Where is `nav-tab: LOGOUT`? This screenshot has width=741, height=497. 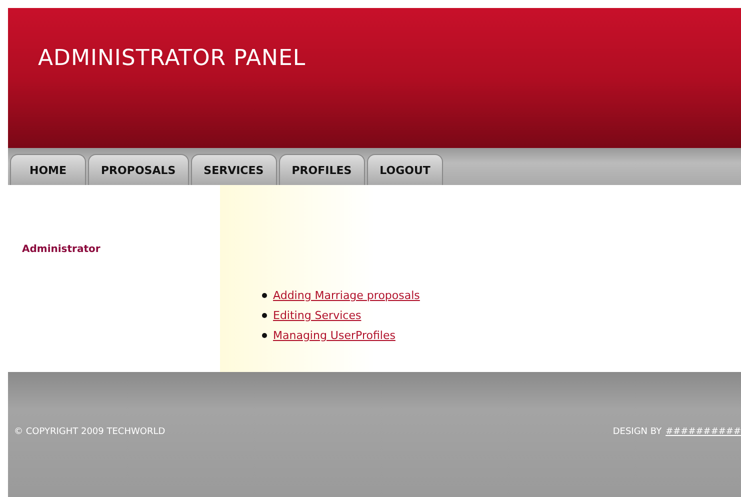 nav-tab: LOGOUT is located at coordinates (405, 169).